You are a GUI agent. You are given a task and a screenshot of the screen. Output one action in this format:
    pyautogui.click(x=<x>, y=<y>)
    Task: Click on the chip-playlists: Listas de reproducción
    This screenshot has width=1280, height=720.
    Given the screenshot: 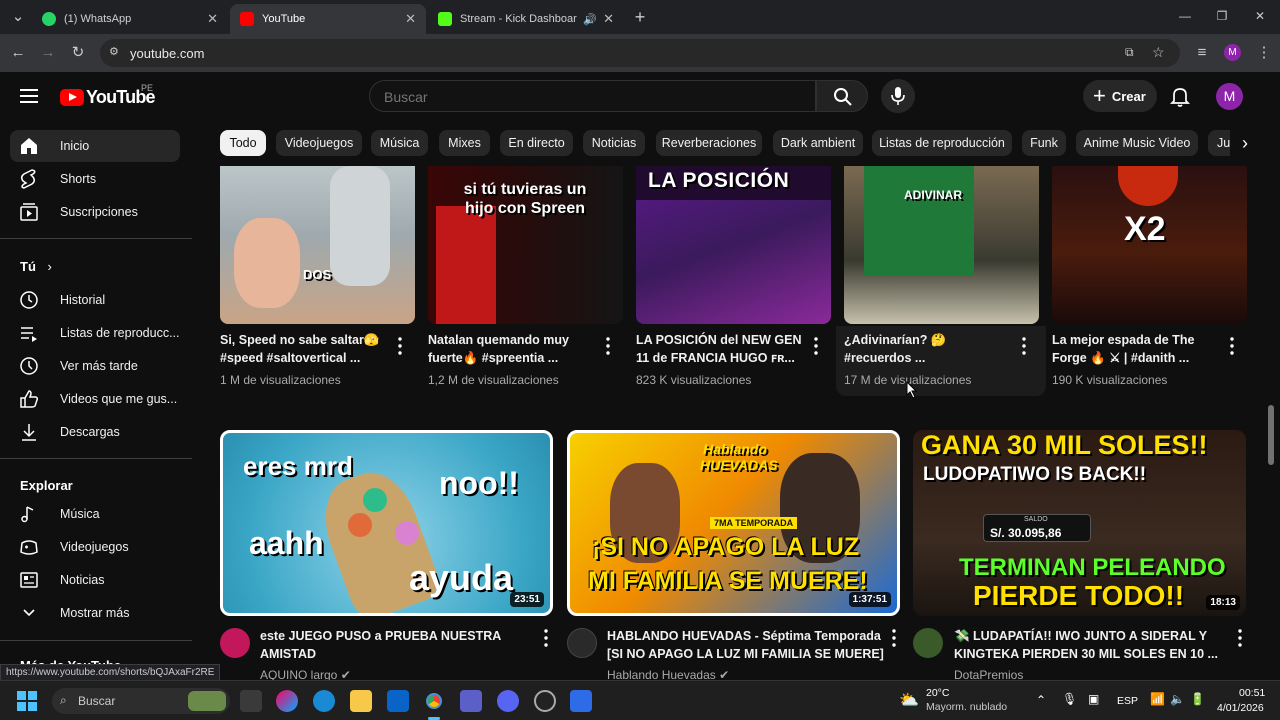 What is the action you would take?
    pyautogui.click(x=942, y=143)
    